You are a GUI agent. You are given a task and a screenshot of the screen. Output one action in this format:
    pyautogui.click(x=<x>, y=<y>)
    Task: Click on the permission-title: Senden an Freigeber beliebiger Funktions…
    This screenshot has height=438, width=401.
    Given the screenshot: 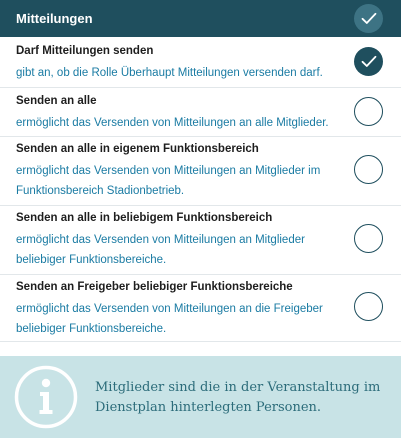 What is the action you would take?
    pyautogui.click(x=154, y=287)
    